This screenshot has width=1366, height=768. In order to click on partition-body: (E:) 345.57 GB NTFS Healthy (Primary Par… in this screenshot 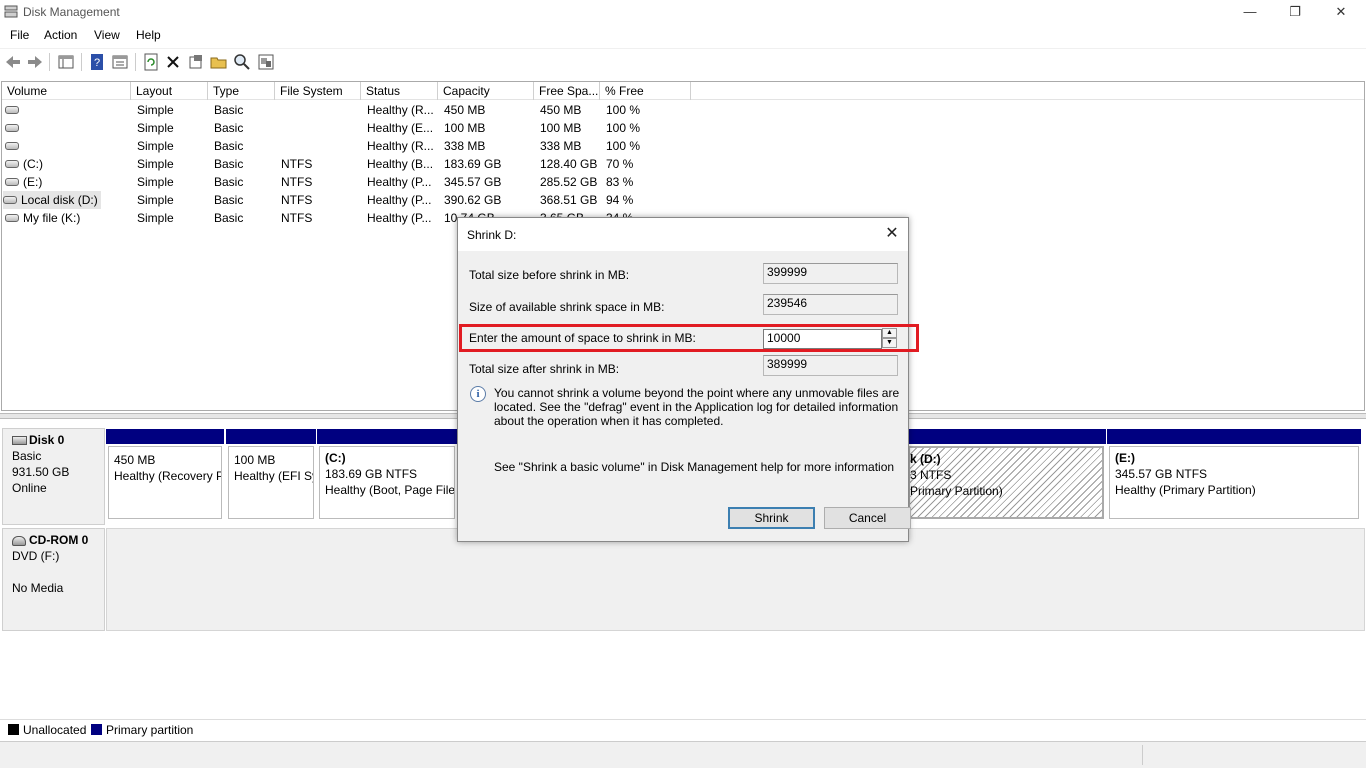, I will do `click(1234, 482)`.